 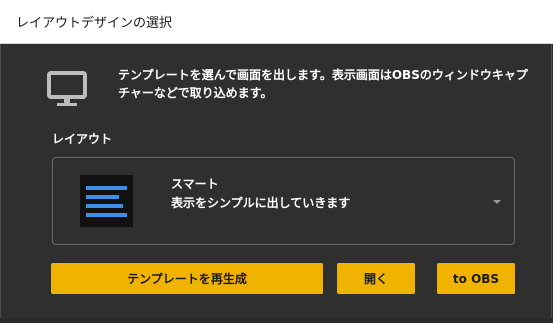 What do you see at coordinates (195, 93) in the screenshot?
I see `description-line-2: チャーなどで取り込めます。` at bounding box center [195, 93].